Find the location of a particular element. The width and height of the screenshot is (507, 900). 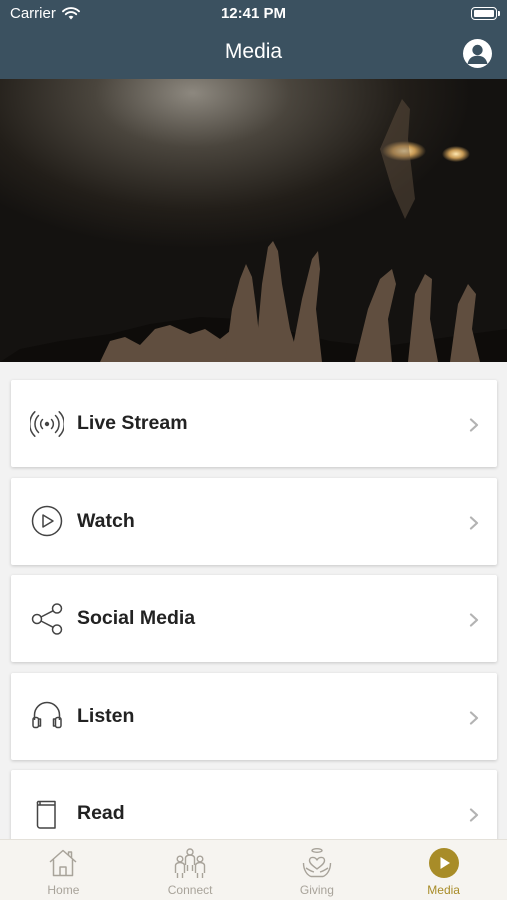

share-icon is located at coordinates (47, 619).